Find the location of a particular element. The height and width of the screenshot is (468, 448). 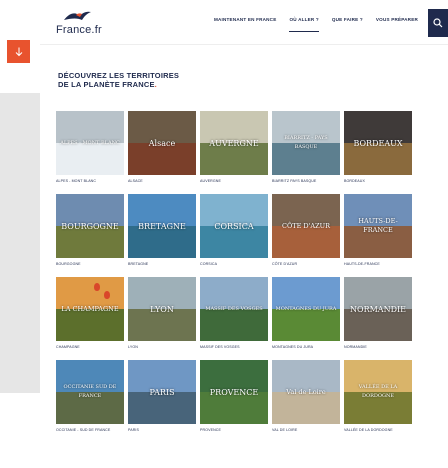

region-card: ALPES - MONT BLANC ALPES - MONT BLANC is located at coordinates (90, 147).